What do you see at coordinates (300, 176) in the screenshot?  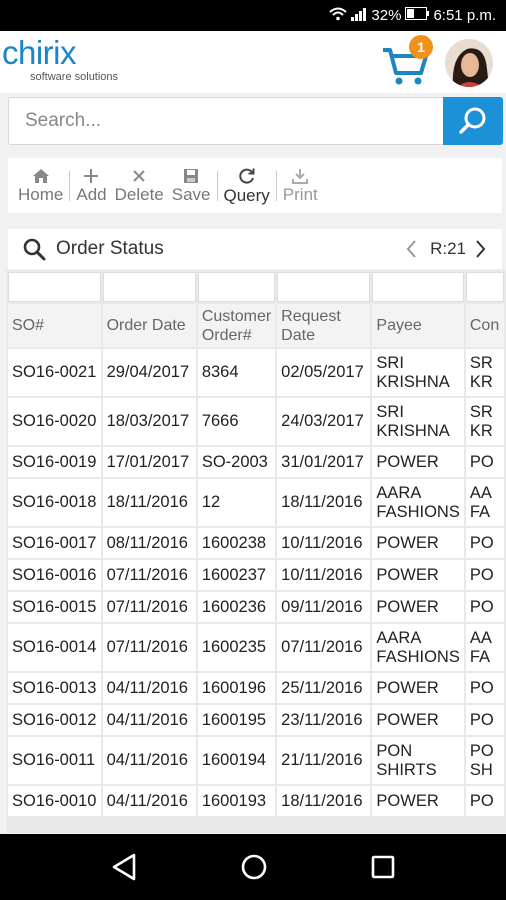 I see `print-icon` at bounding box center [300, 176].